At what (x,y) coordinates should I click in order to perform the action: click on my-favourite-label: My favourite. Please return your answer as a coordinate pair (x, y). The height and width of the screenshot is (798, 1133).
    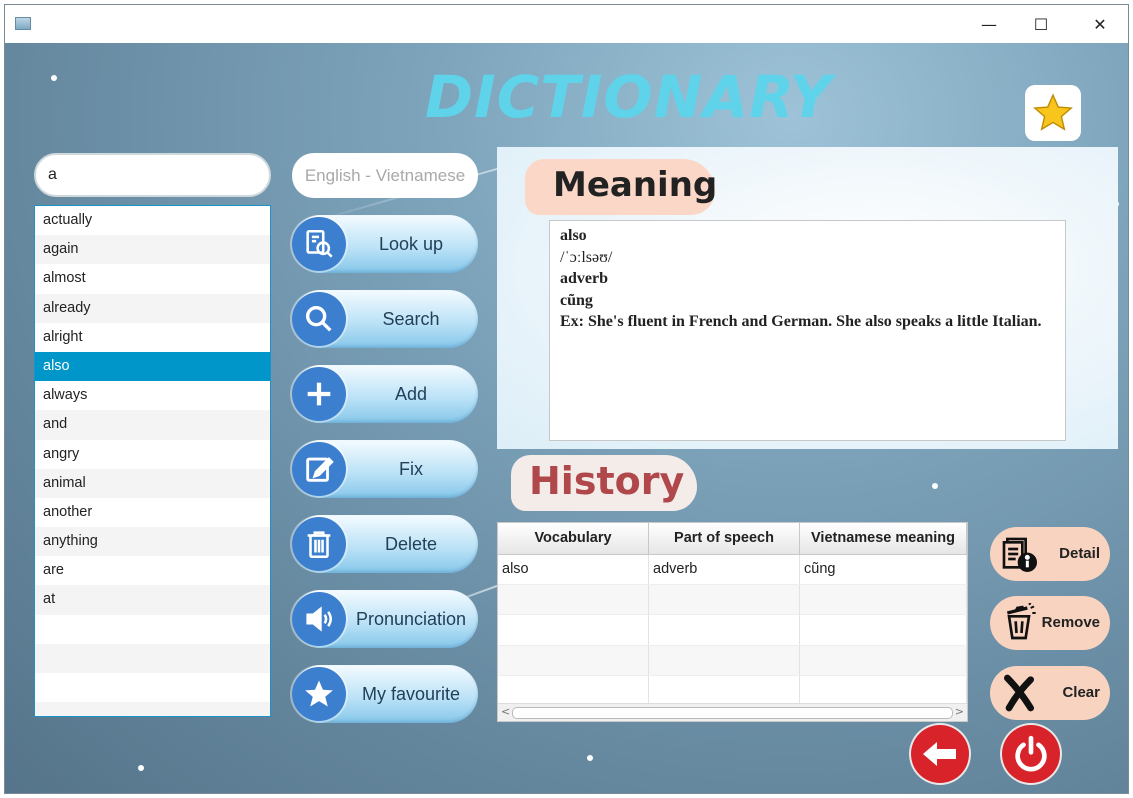
    Looking at the image, I should click on (411, 694).